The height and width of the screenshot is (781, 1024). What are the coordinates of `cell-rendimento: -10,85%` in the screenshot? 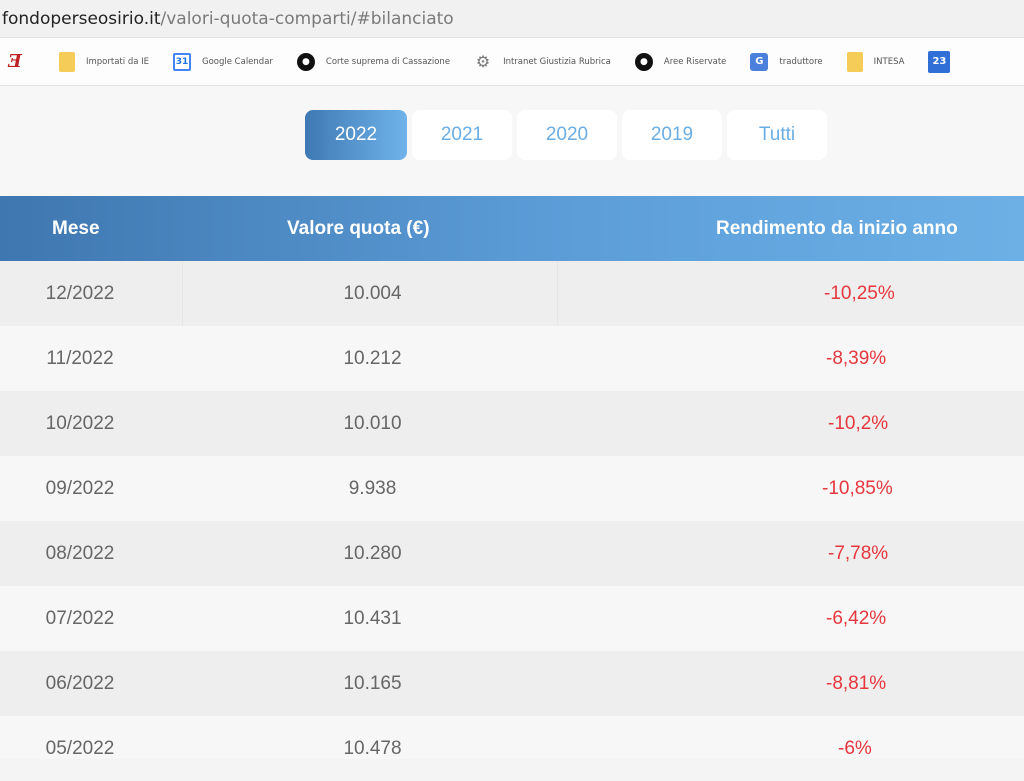 It's located at (857, 488).